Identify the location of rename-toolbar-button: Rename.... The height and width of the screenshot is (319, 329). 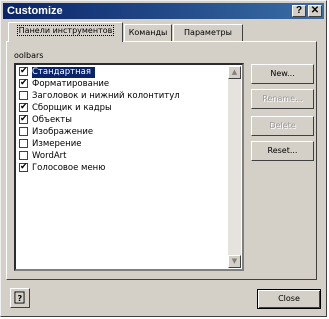
(282, 99).